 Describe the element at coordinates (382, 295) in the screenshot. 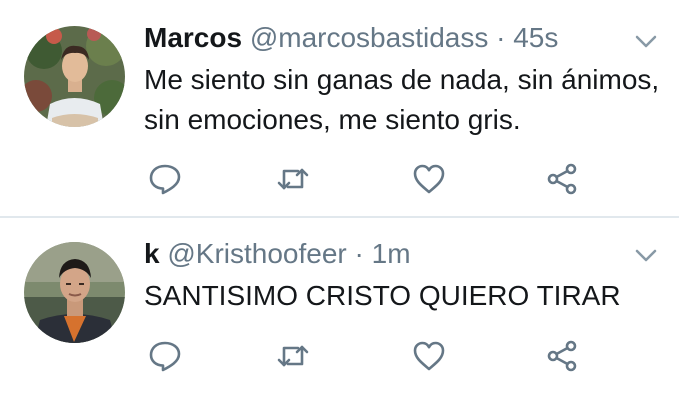

I see `tweet-text: SANTISIMO CRISTO QUIERO TIRAR` at that location.